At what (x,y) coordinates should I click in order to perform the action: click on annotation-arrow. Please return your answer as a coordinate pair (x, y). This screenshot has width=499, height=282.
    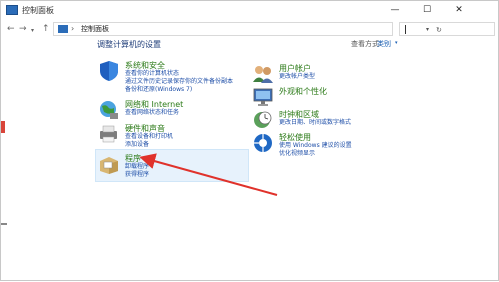
    Looking at the image, I should click on (208, 174).